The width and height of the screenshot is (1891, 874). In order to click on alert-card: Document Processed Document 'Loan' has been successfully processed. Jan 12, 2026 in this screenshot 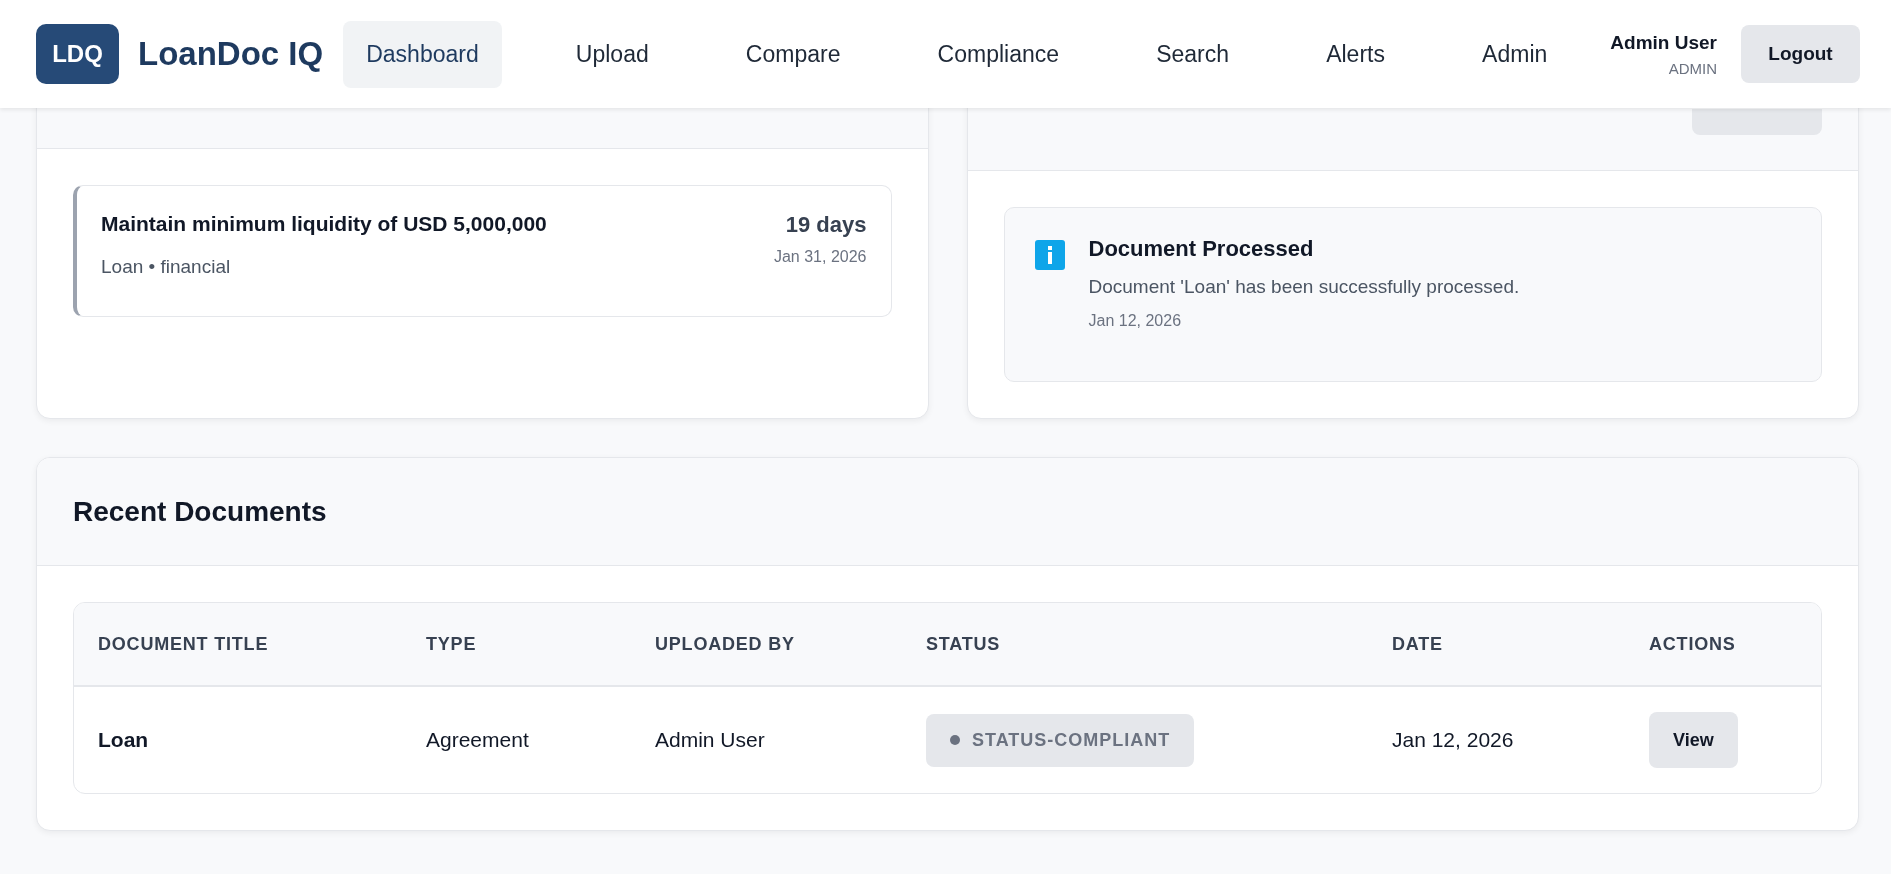, I will do `click(1412, 294)`.